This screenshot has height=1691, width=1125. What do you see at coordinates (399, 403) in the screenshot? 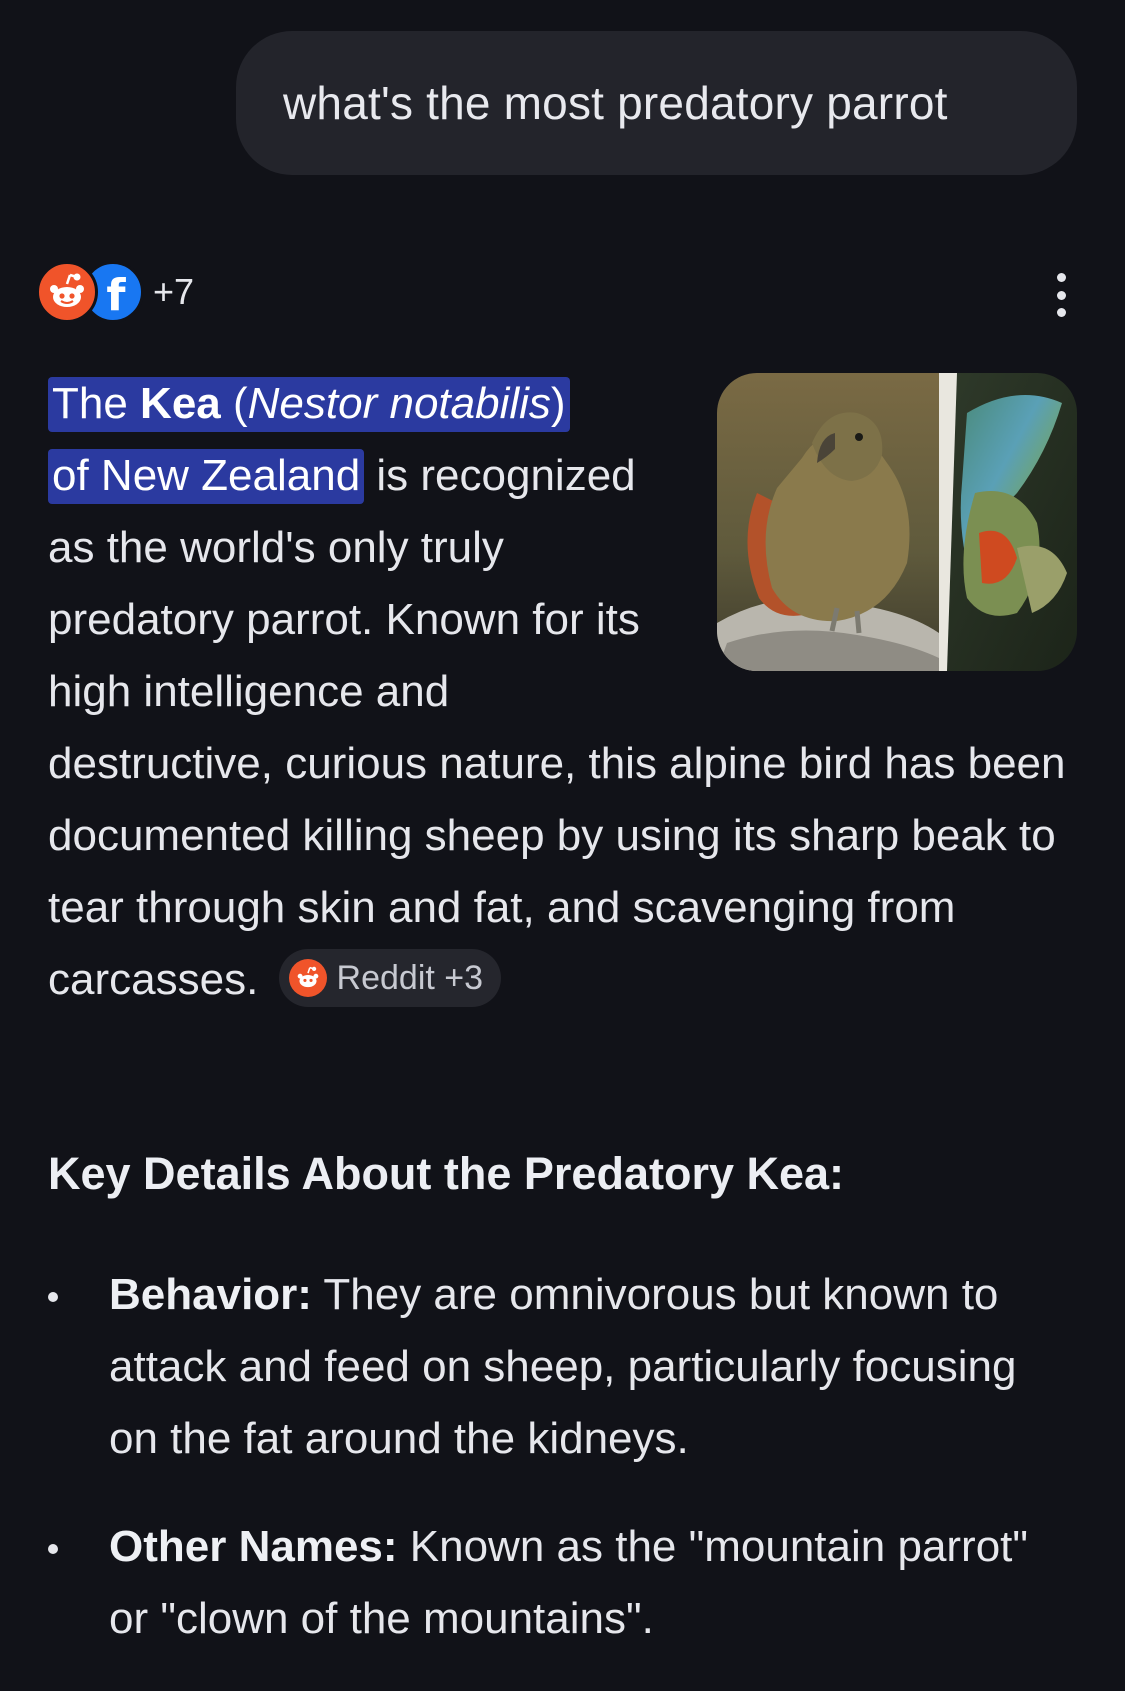
I see `hl-species: Nestor notabilis` at bounding box center [399, 403].